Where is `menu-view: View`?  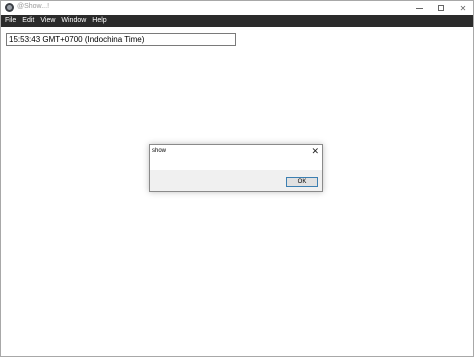
menu-view: View is located at coordinates (47, 21).